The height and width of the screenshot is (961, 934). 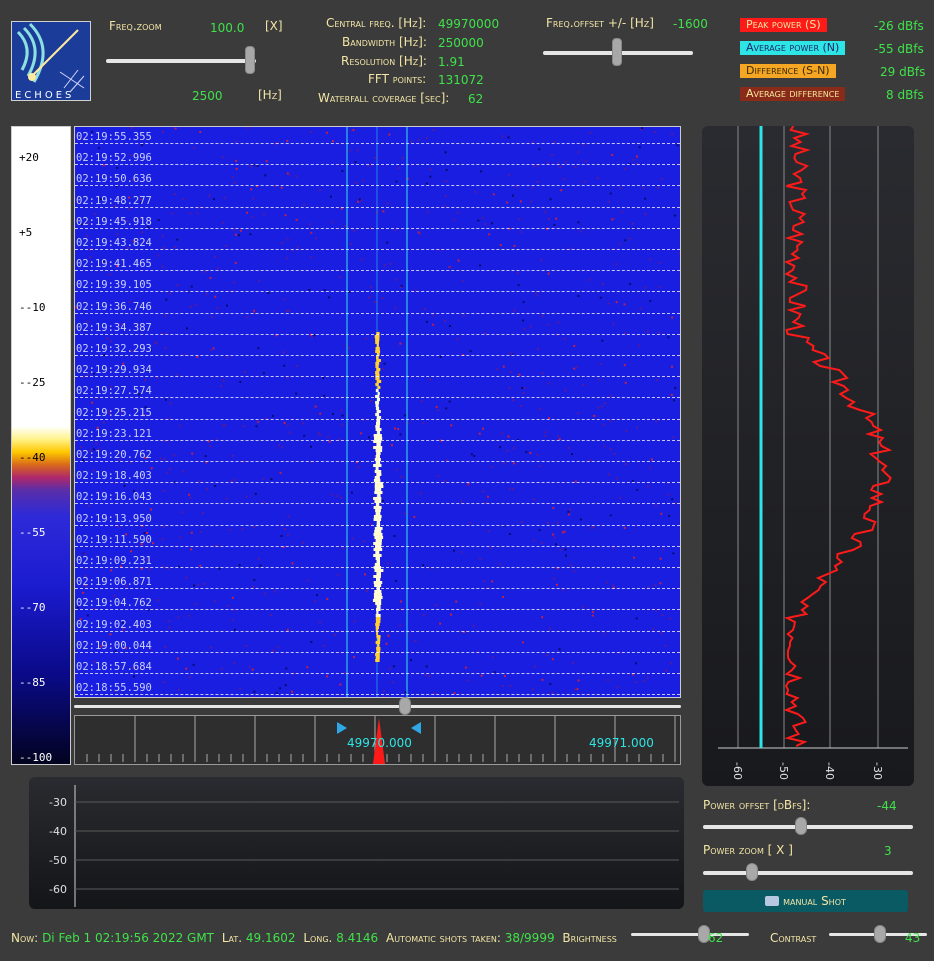 What do you see at coordinates (808, 826) in the screenshot?
I see `power-offset-slider` at bounding box center [808, 826].